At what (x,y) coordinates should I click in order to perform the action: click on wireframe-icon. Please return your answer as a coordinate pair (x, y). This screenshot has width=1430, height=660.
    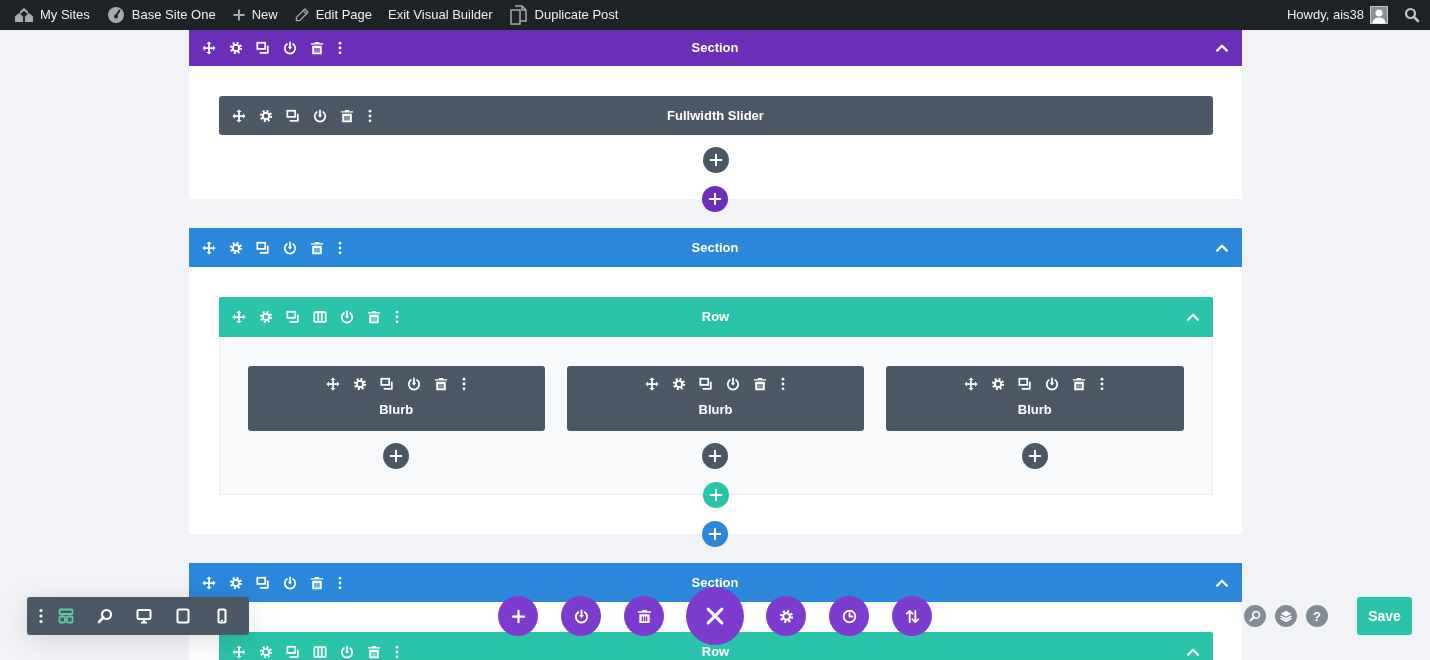
    Looking at the image, I should click on (65, 616).